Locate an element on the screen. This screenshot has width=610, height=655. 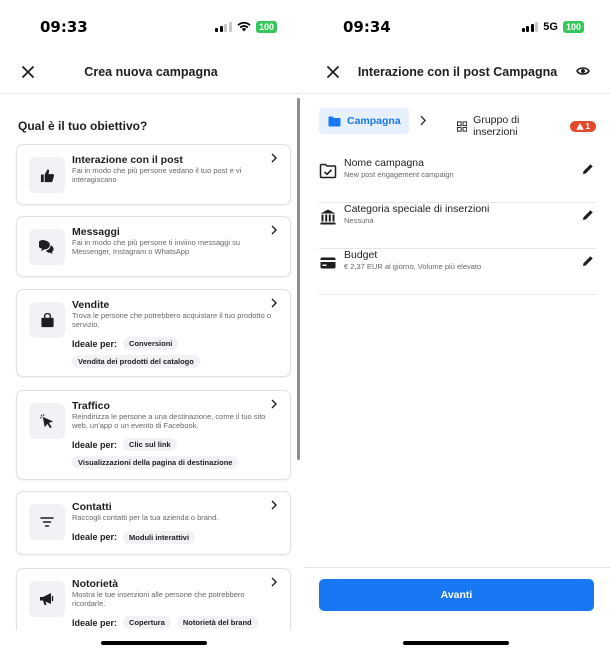
setting-value: € 2,37 EUR al giorno, Volume più elevato is located at coordinates (413, 266).